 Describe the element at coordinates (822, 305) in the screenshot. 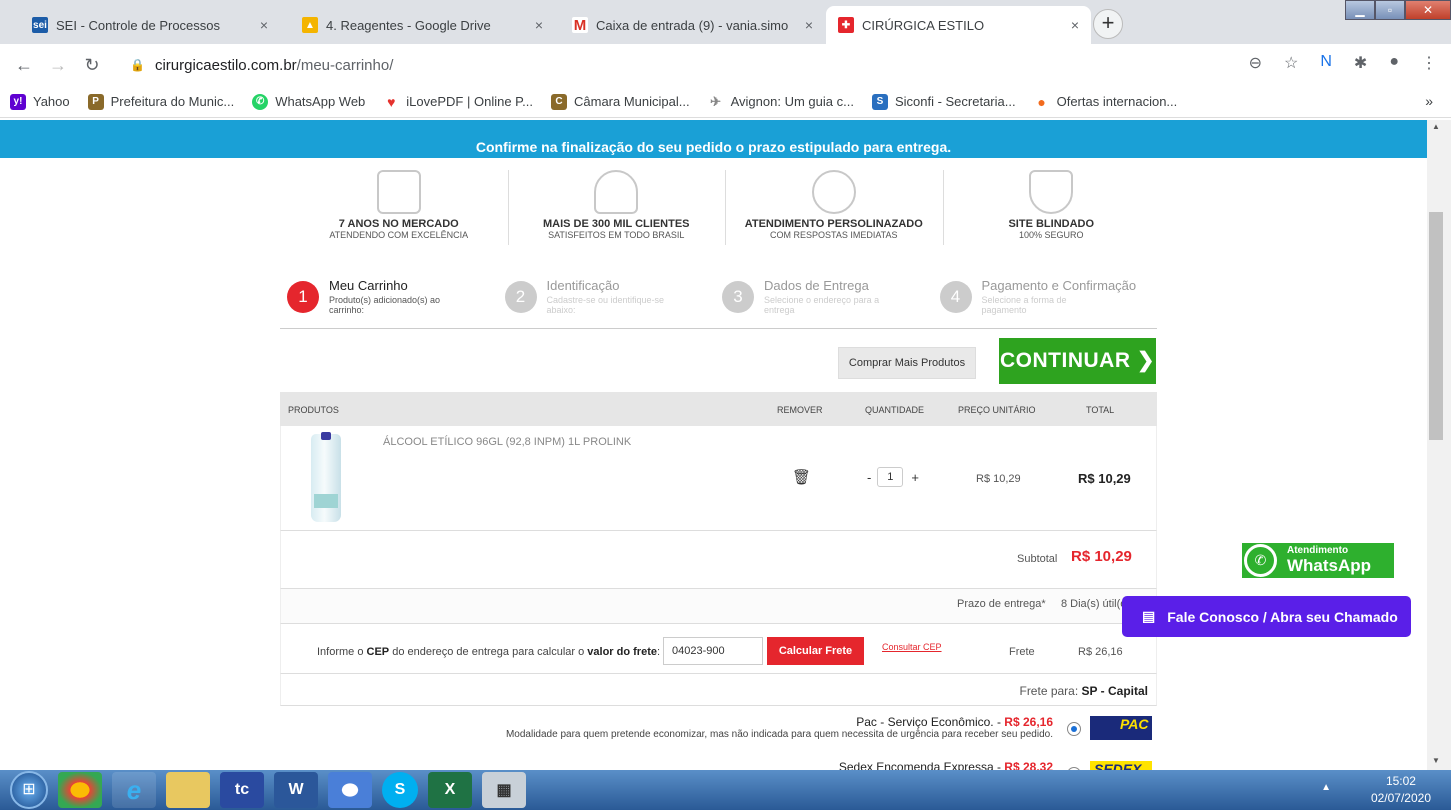

I see `step-desc: Selecione o endereço para a entrega` at that location.